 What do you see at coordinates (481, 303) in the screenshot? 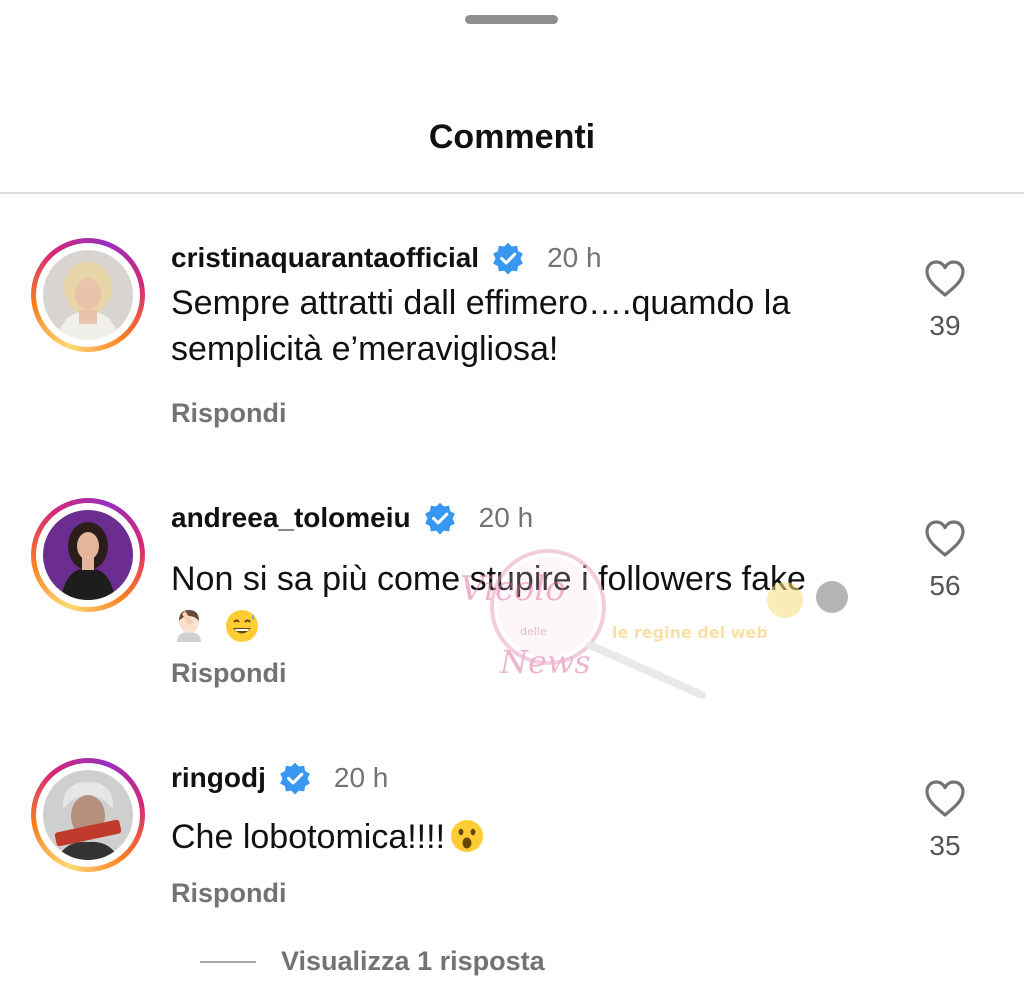
I see `comment-text-line: Sempre attratti dall effimero….quamdo la` at bounding box center [481, 303].